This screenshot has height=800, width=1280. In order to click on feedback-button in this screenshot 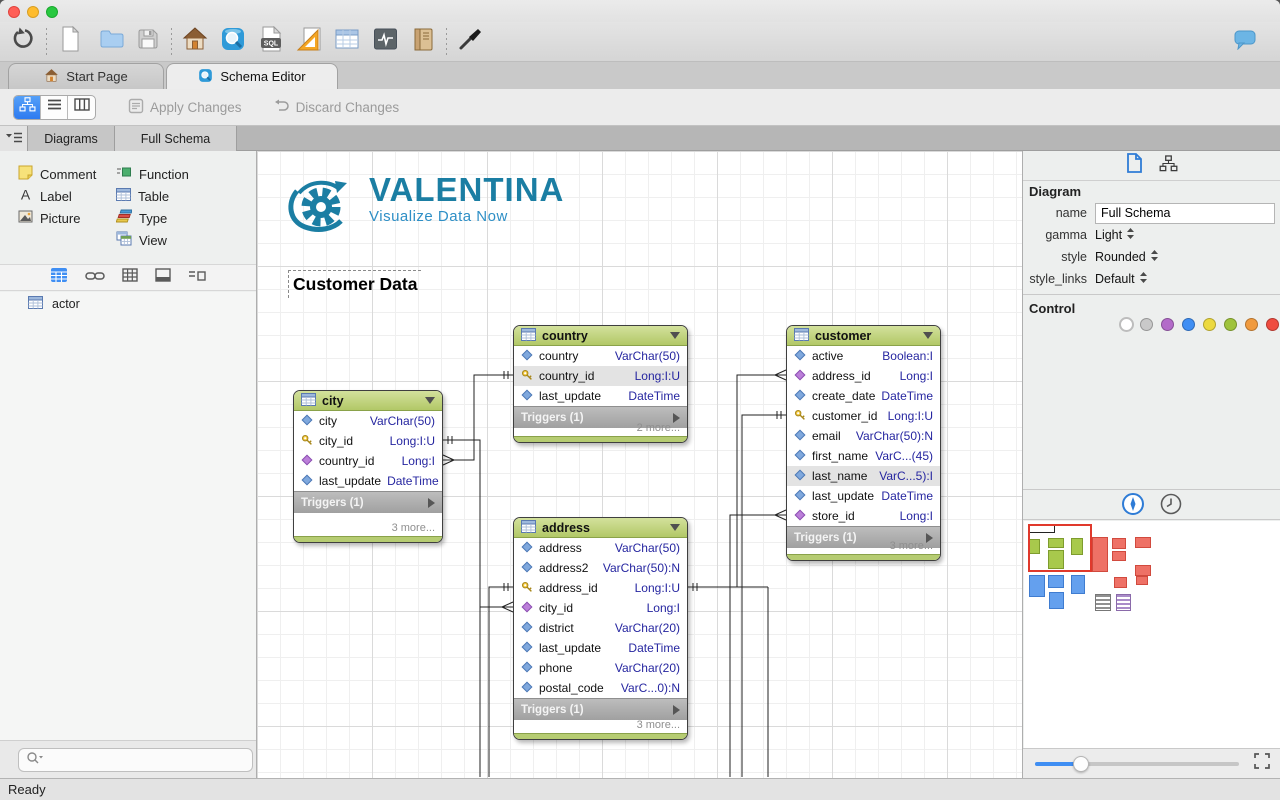, I will do `click(1245, 42)`.